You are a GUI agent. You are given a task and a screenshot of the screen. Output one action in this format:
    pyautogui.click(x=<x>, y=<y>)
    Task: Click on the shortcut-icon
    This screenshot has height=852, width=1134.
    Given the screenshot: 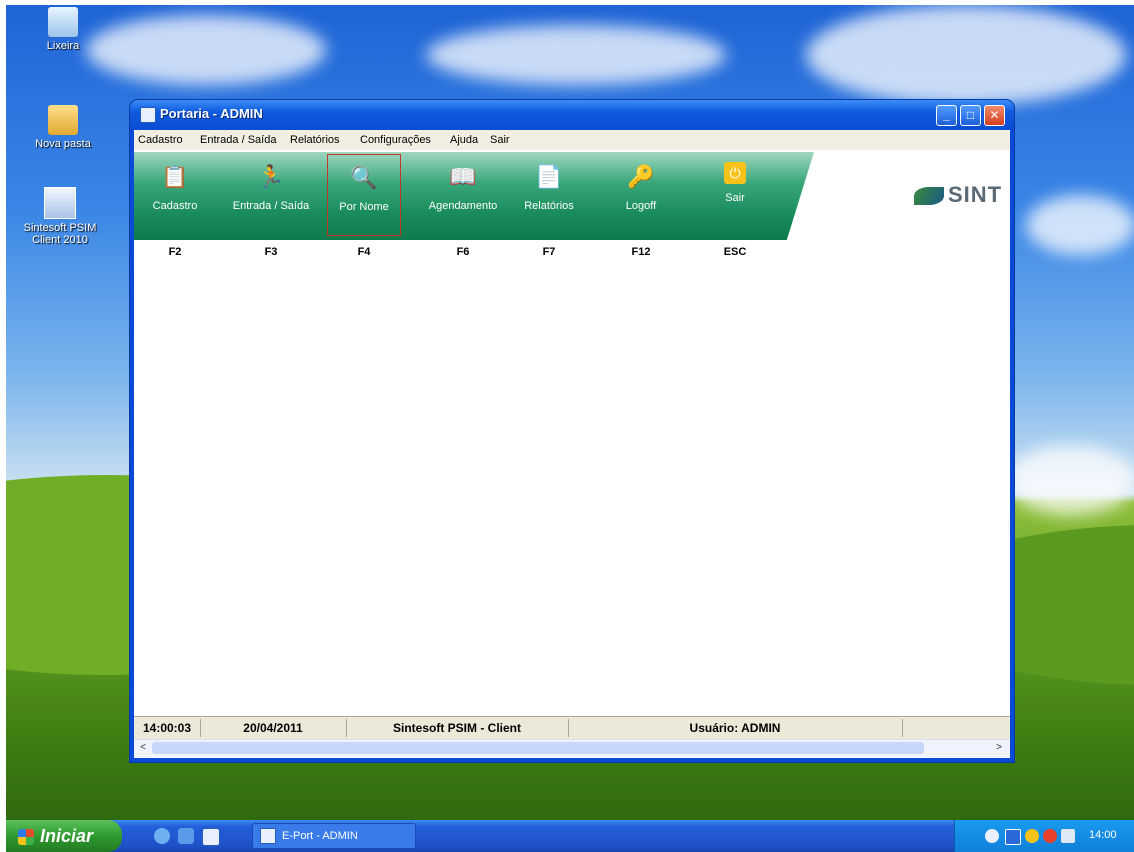 What is the action you would take?
    pyautogui.click(x=60, y=203)
    